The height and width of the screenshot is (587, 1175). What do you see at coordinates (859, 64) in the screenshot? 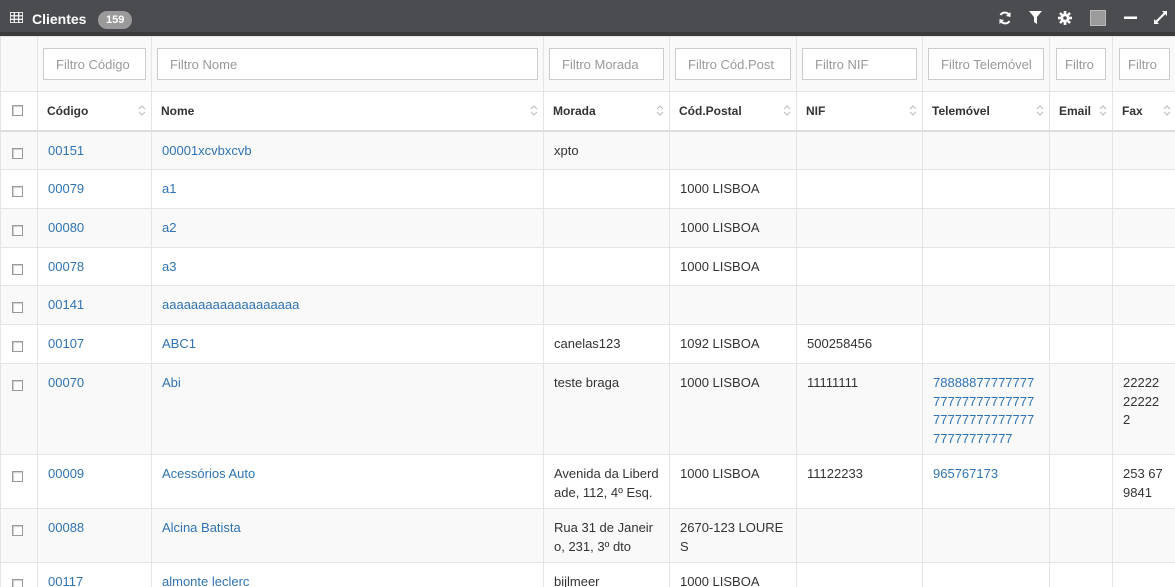
I see `filter-nif-input` at bounding box center [859, 64].